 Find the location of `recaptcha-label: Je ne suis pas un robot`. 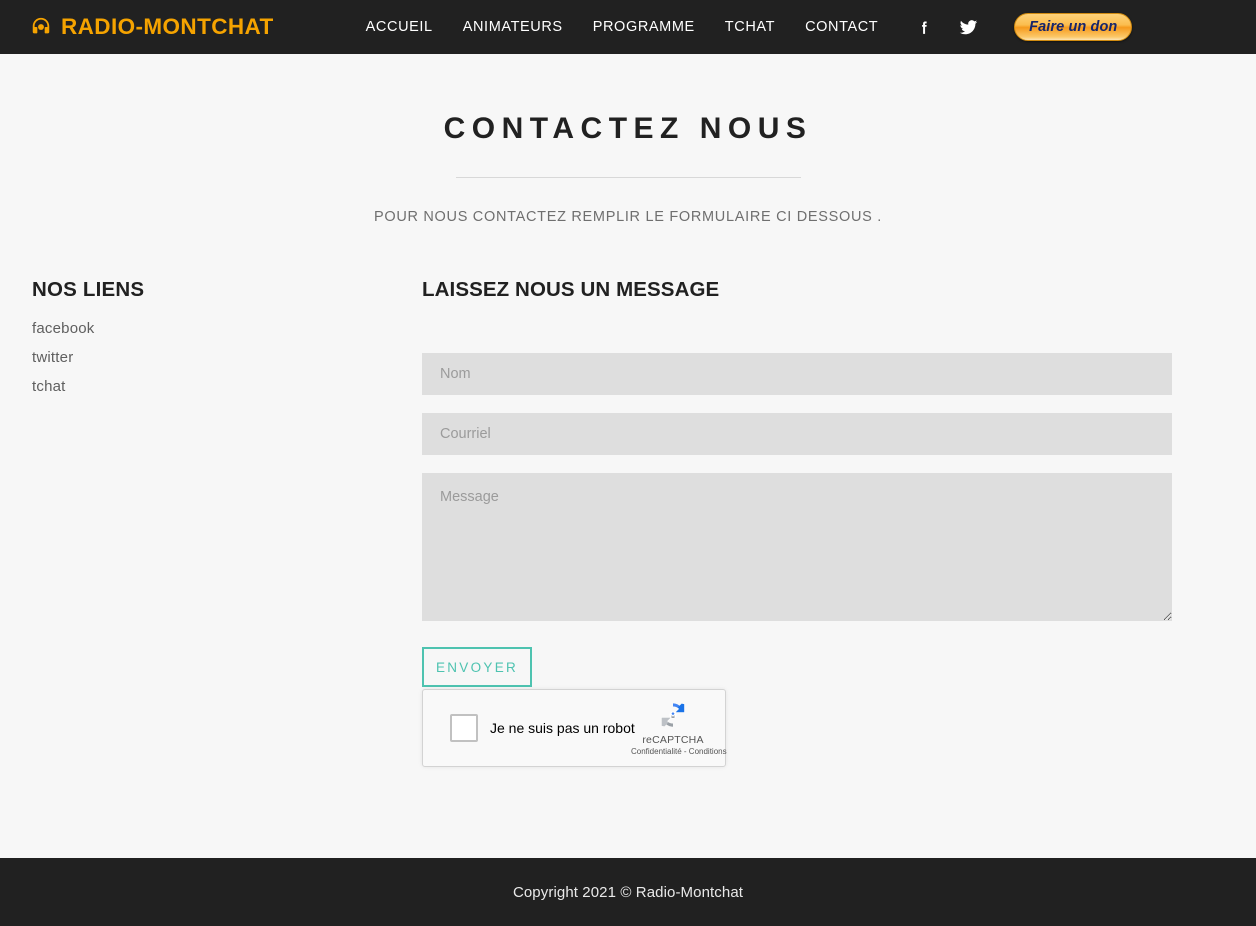

recaptcha-label: Je ne suis pas un robot is located at coordinates (562, 728).